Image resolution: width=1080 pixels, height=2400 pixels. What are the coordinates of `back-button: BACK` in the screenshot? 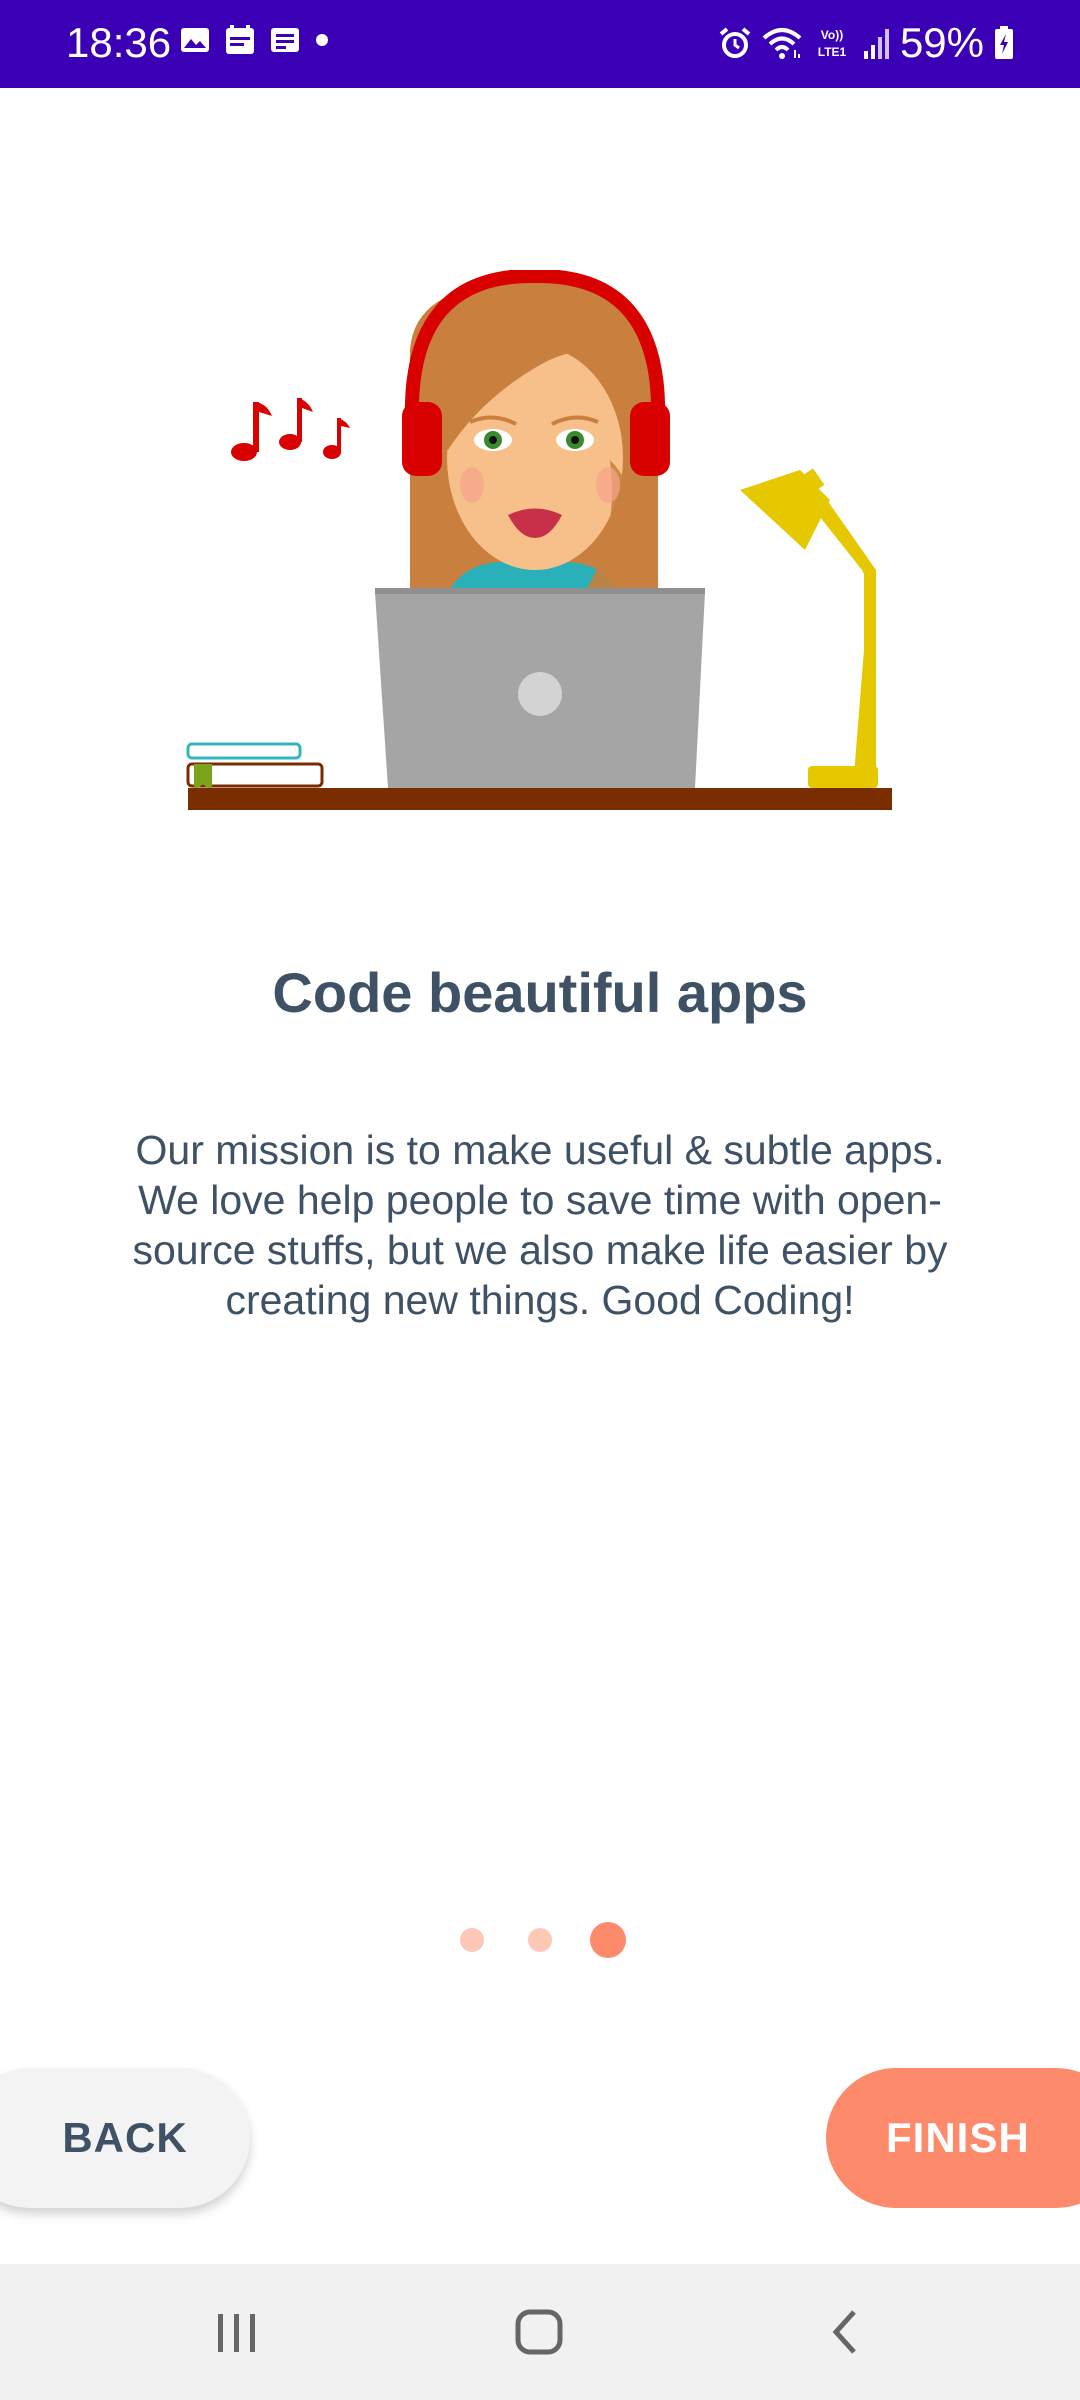 It's located at (125, 2138).